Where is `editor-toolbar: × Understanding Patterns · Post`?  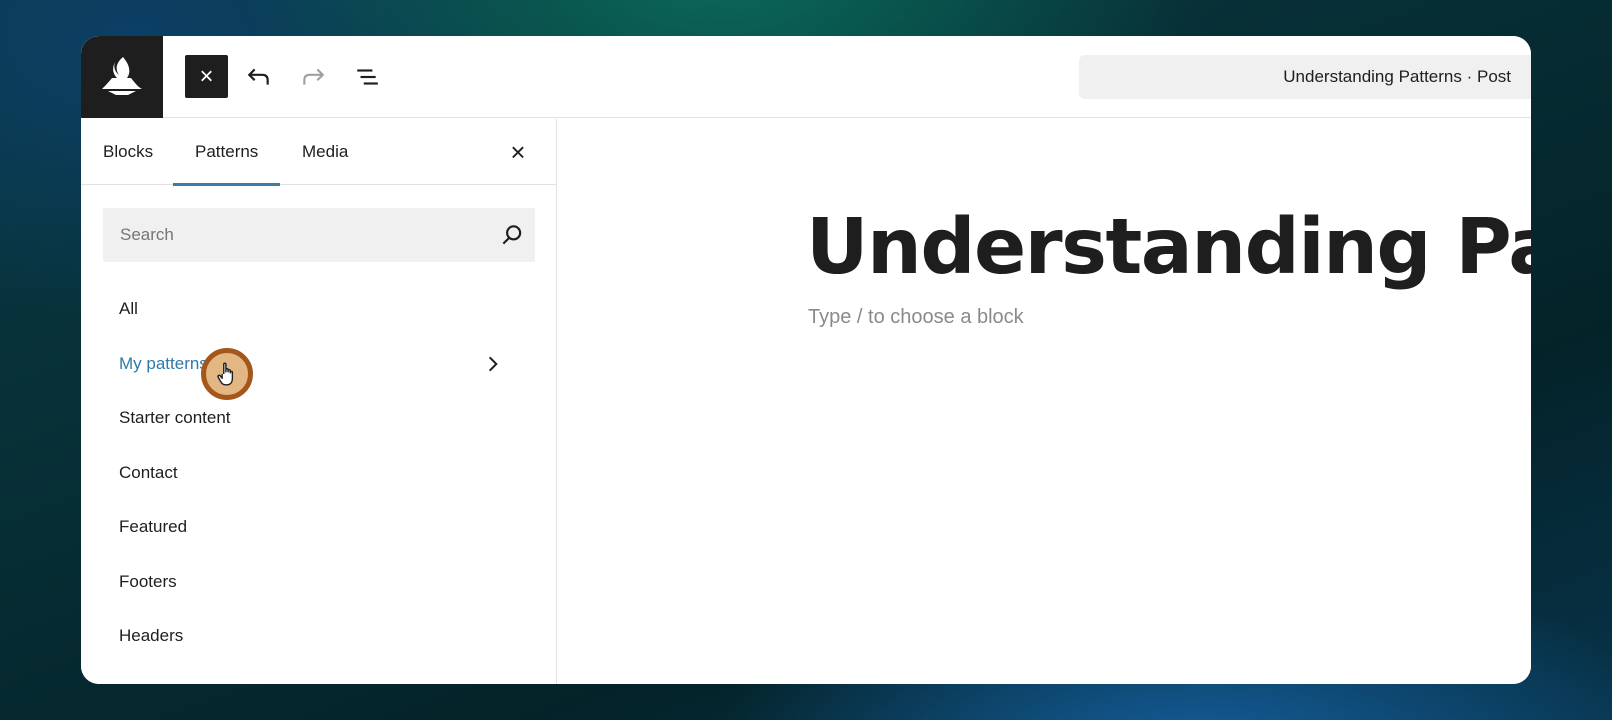 editor-toolbar: × Understanding Patterns · Post is located at coordinates (806, 77).